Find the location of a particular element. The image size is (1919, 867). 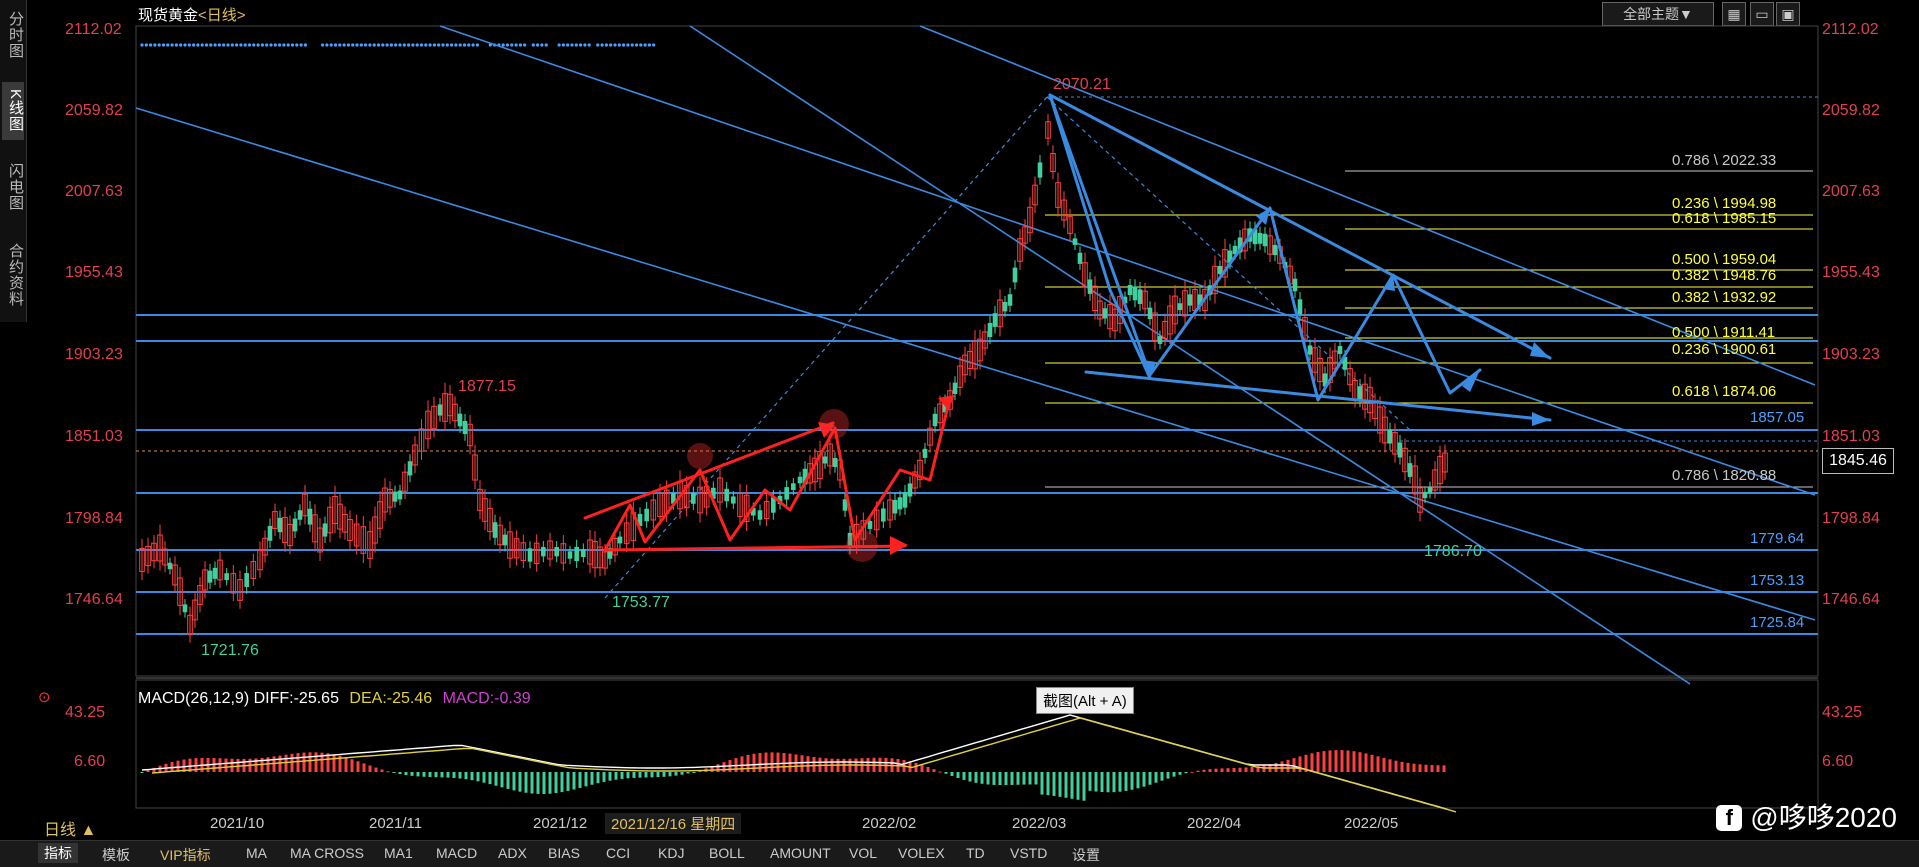

indicator-ma: MA is located at coordinates (256, 853).